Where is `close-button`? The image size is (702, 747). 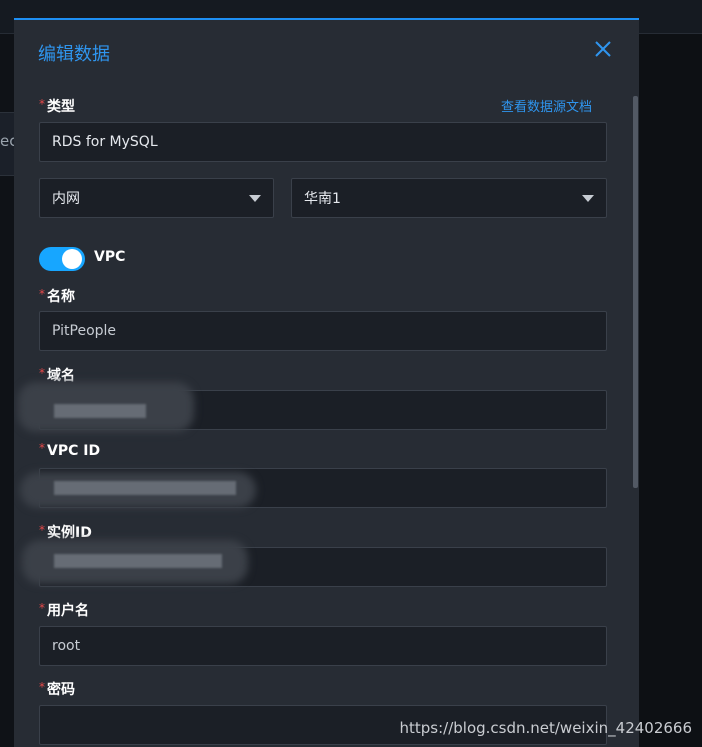 close-button is located at coordinates (603, 49).